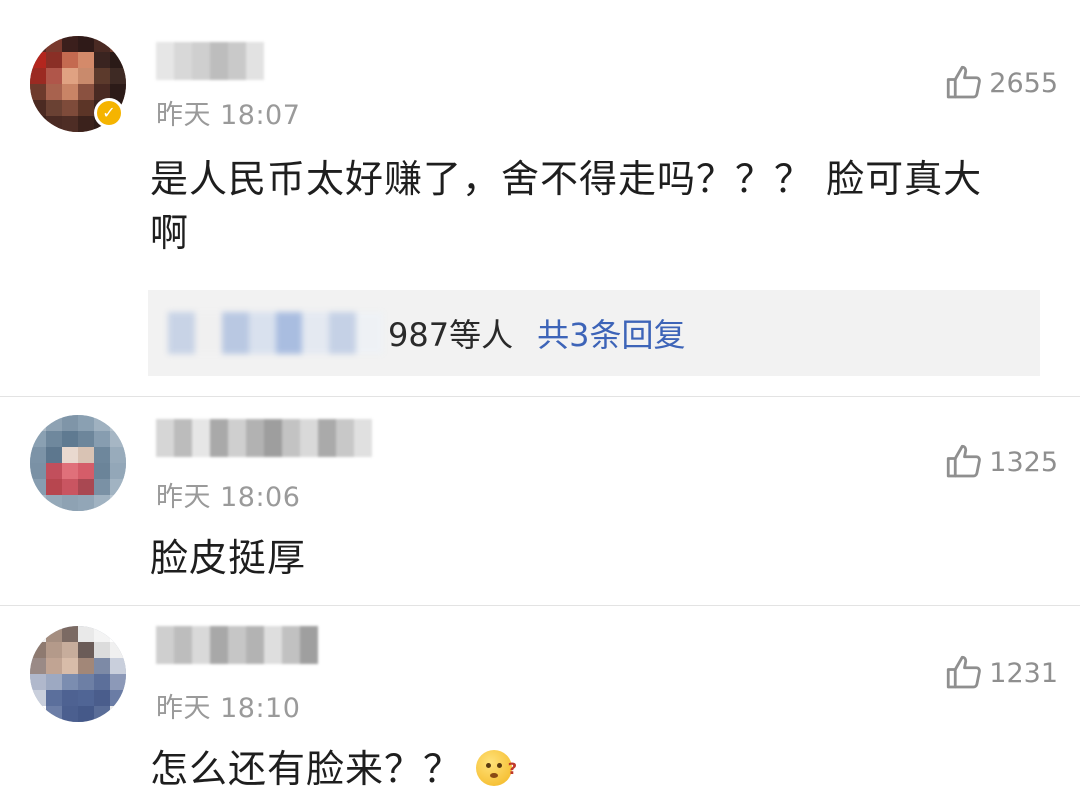  I want to click on comment-timestamp: 昨天 18:06, so click(228, 497).